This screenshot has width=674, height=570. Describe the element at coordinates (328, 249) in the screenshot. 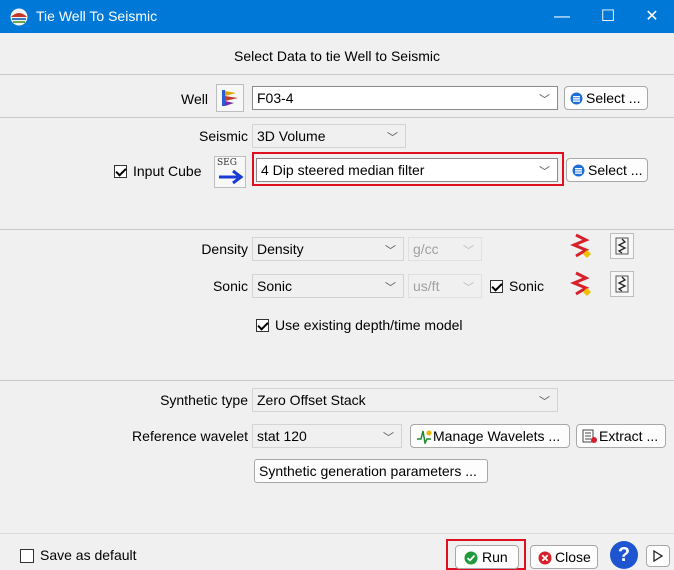

I see `density-select: Density ﹀` at that location.